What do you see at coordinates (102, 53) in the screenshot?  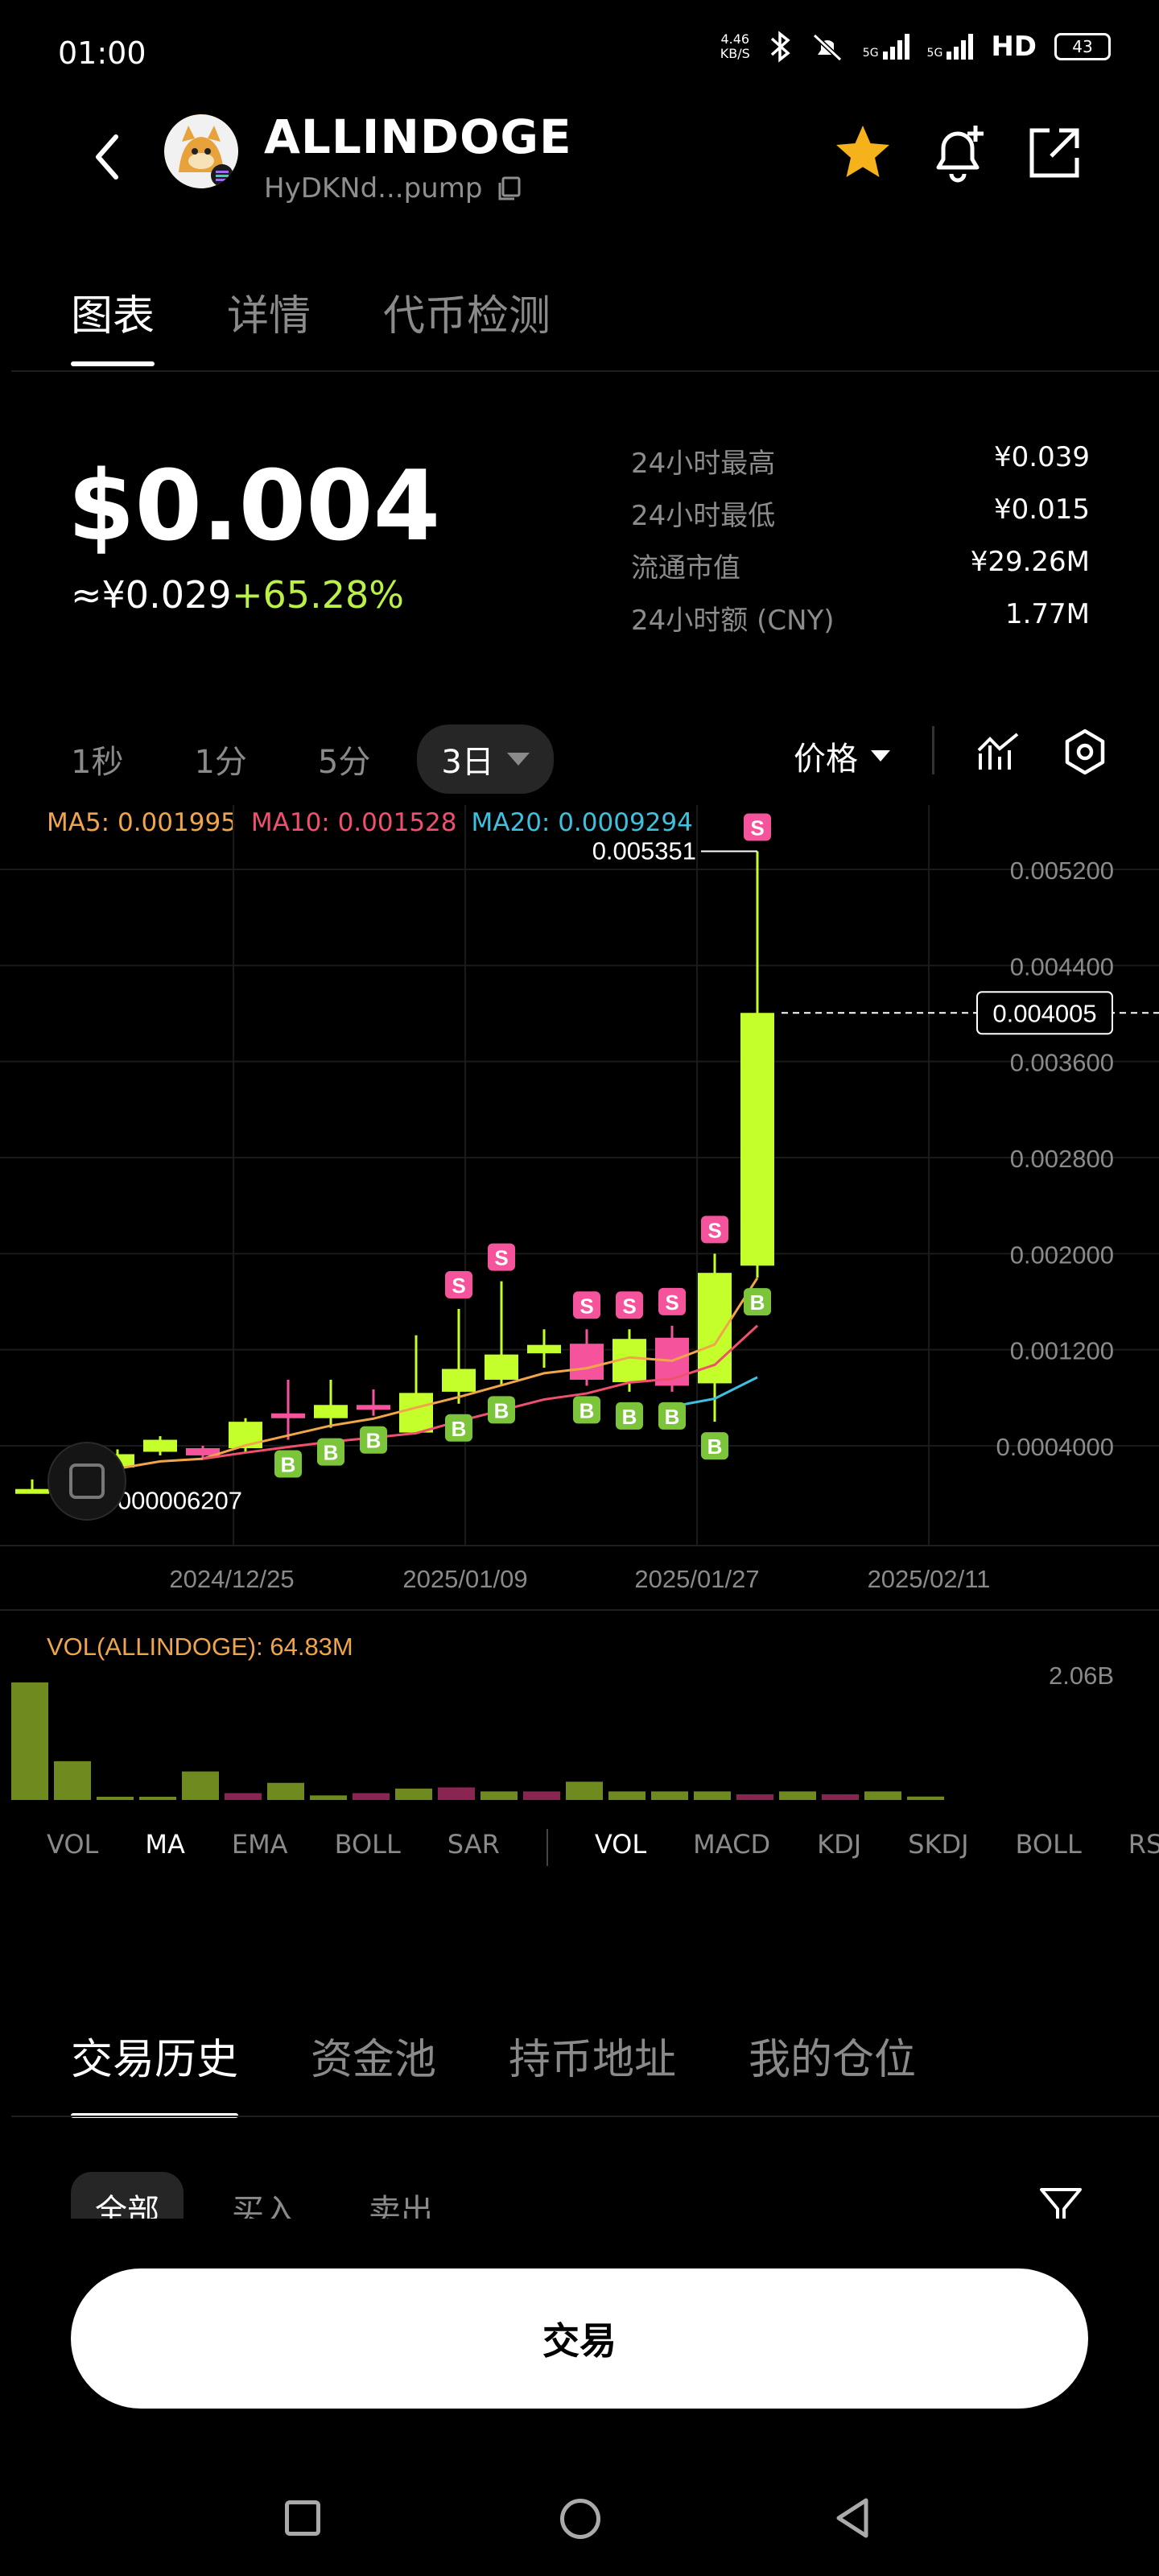 I see `status-time: 01:00` at bounding box center [102, 53].